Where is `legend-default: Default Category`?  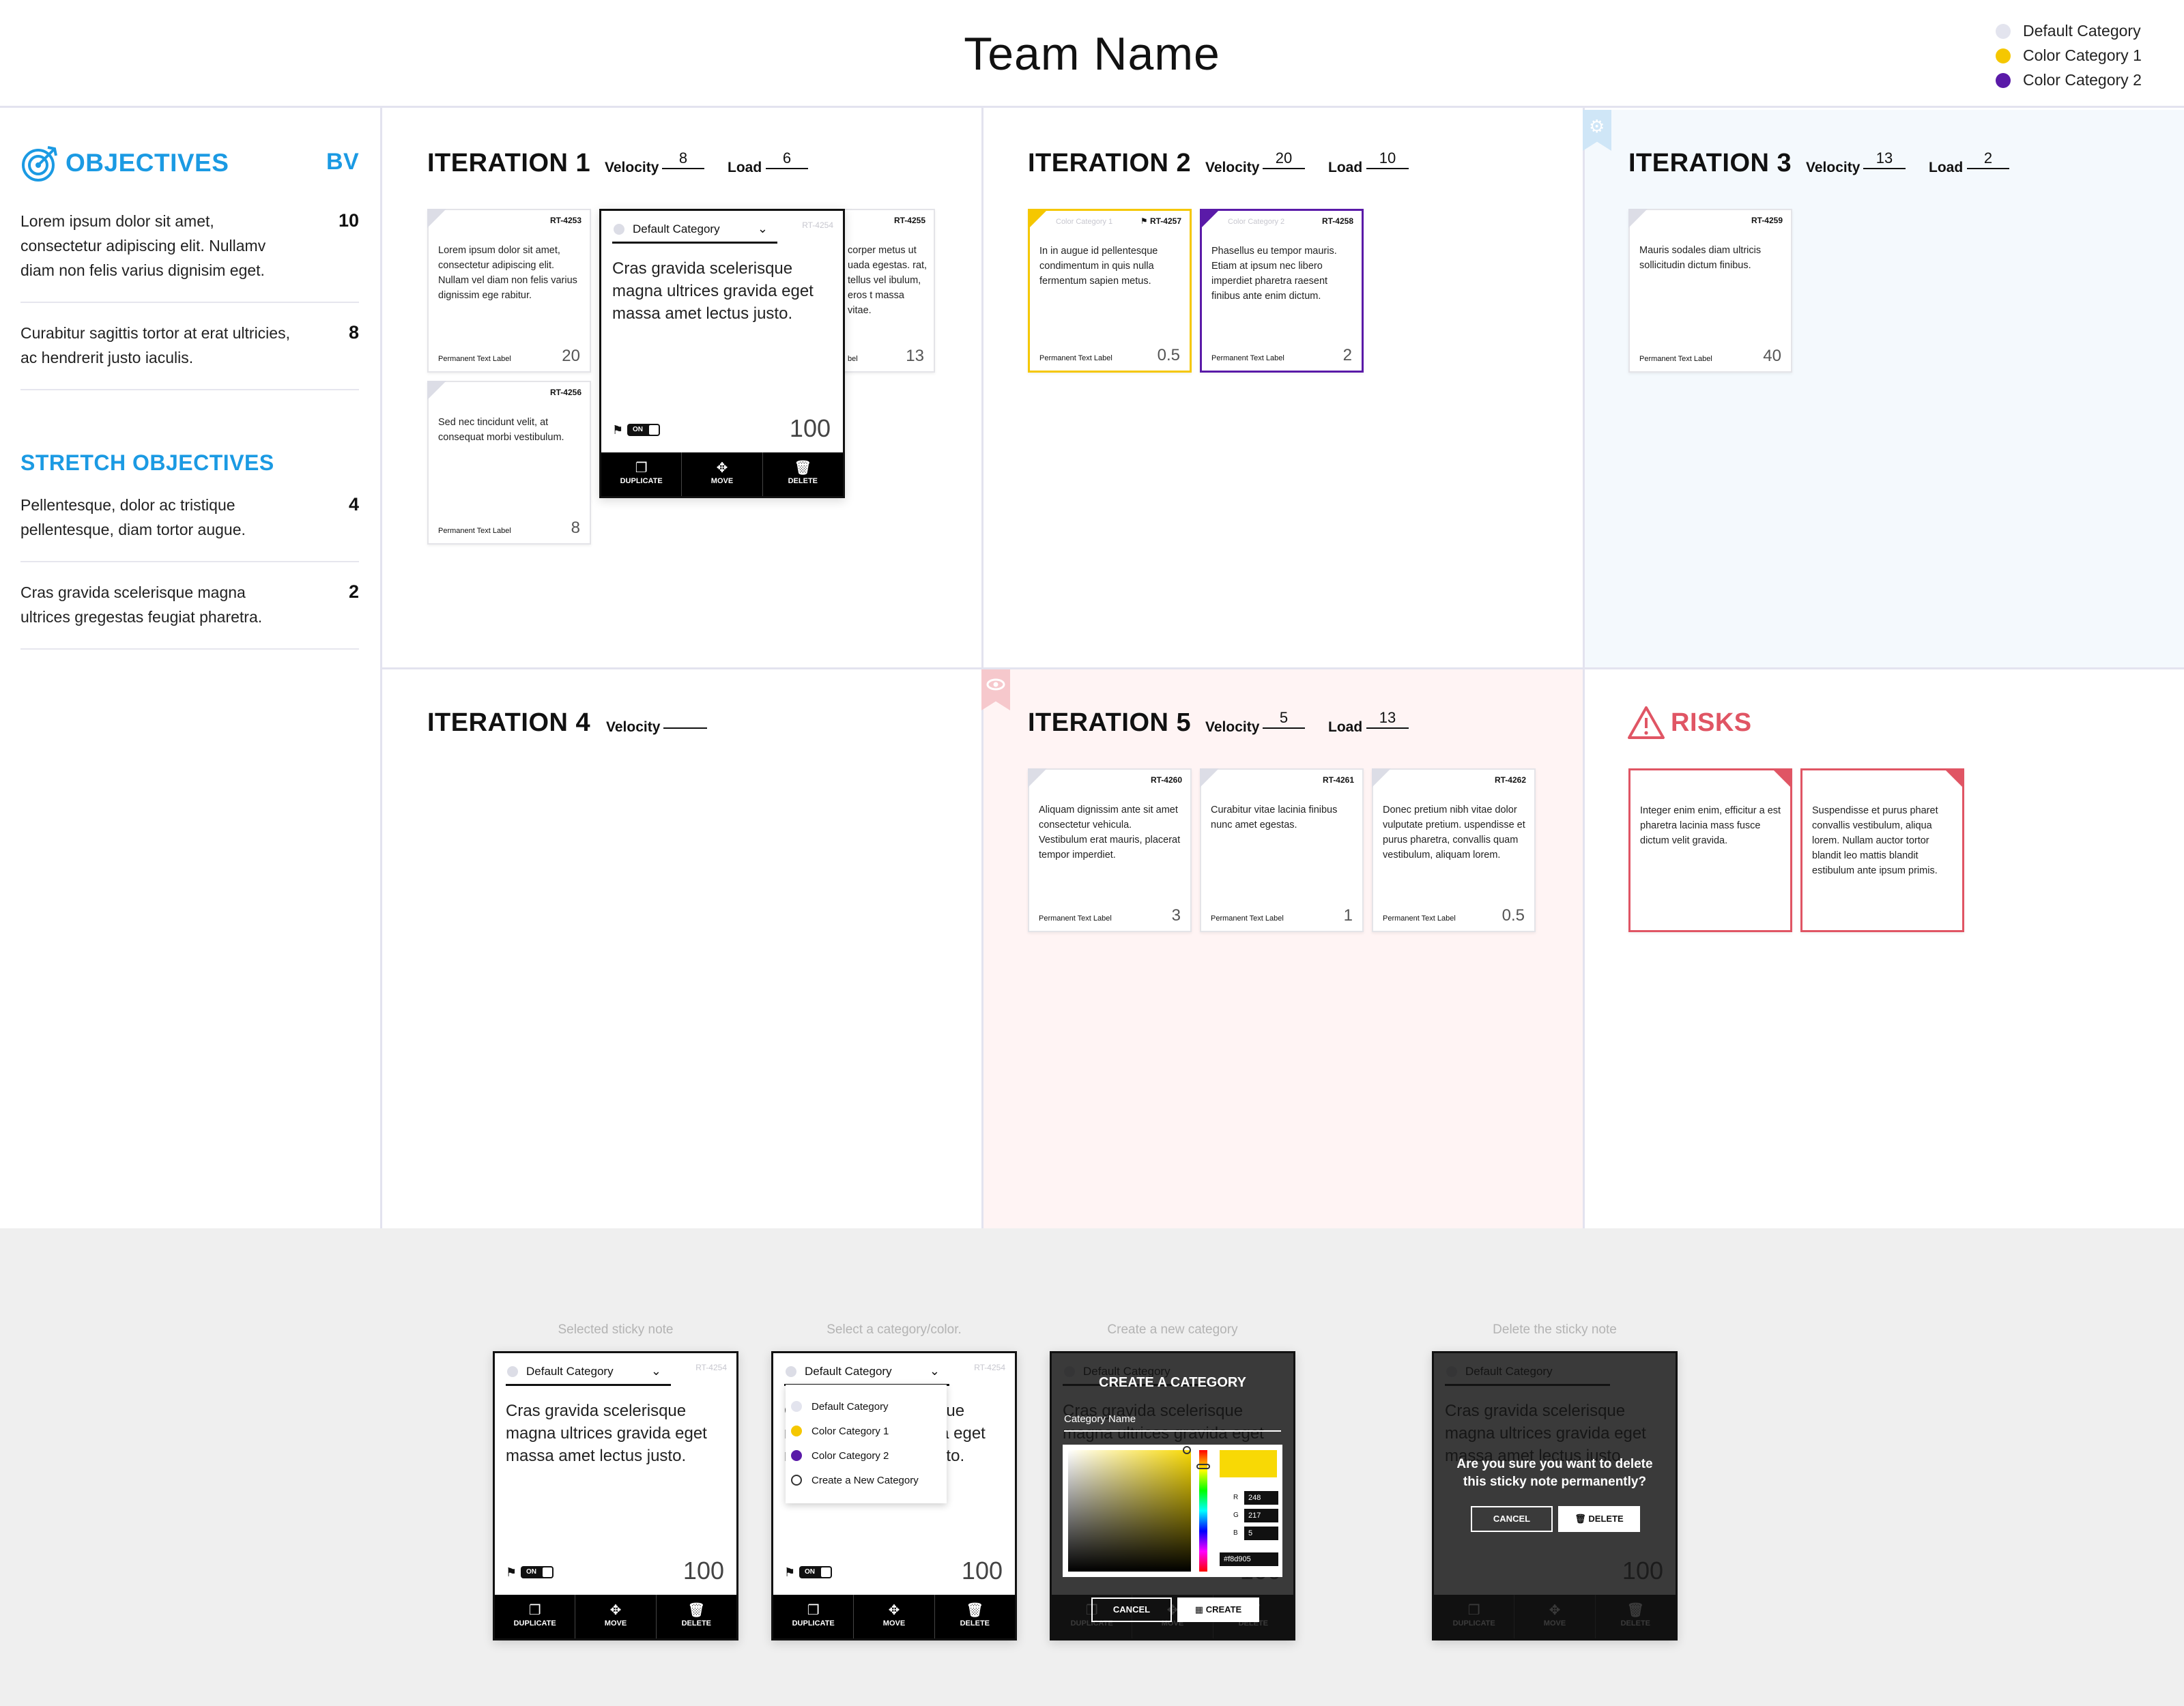
legend-default: Default Category is located at coordinates (2068, 31).